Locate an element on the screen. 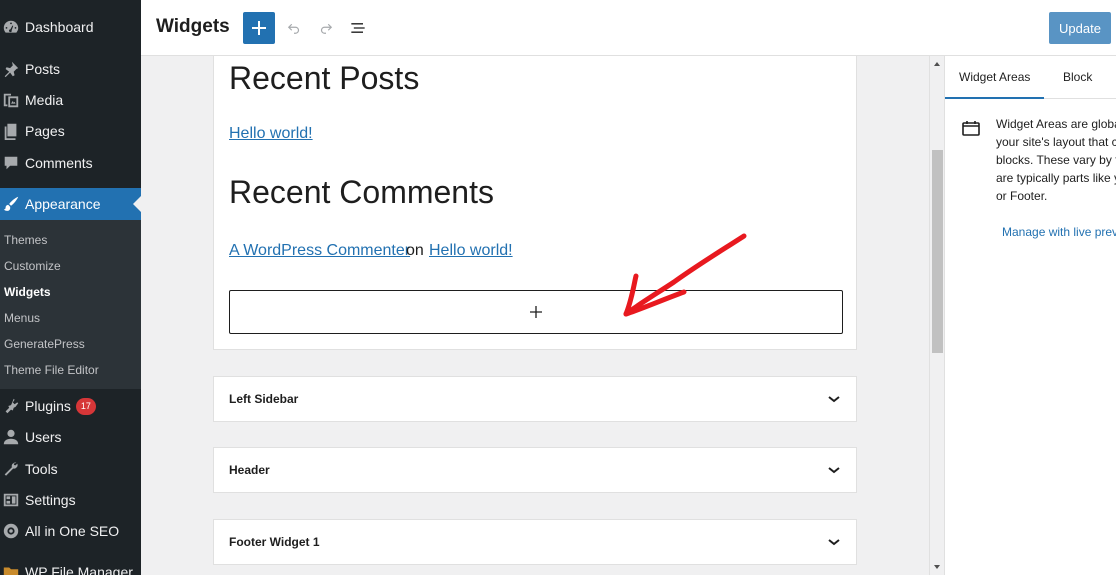 The height and width of the screenshot is (575, 1116). redo-button is located at coordinates (326, 28).